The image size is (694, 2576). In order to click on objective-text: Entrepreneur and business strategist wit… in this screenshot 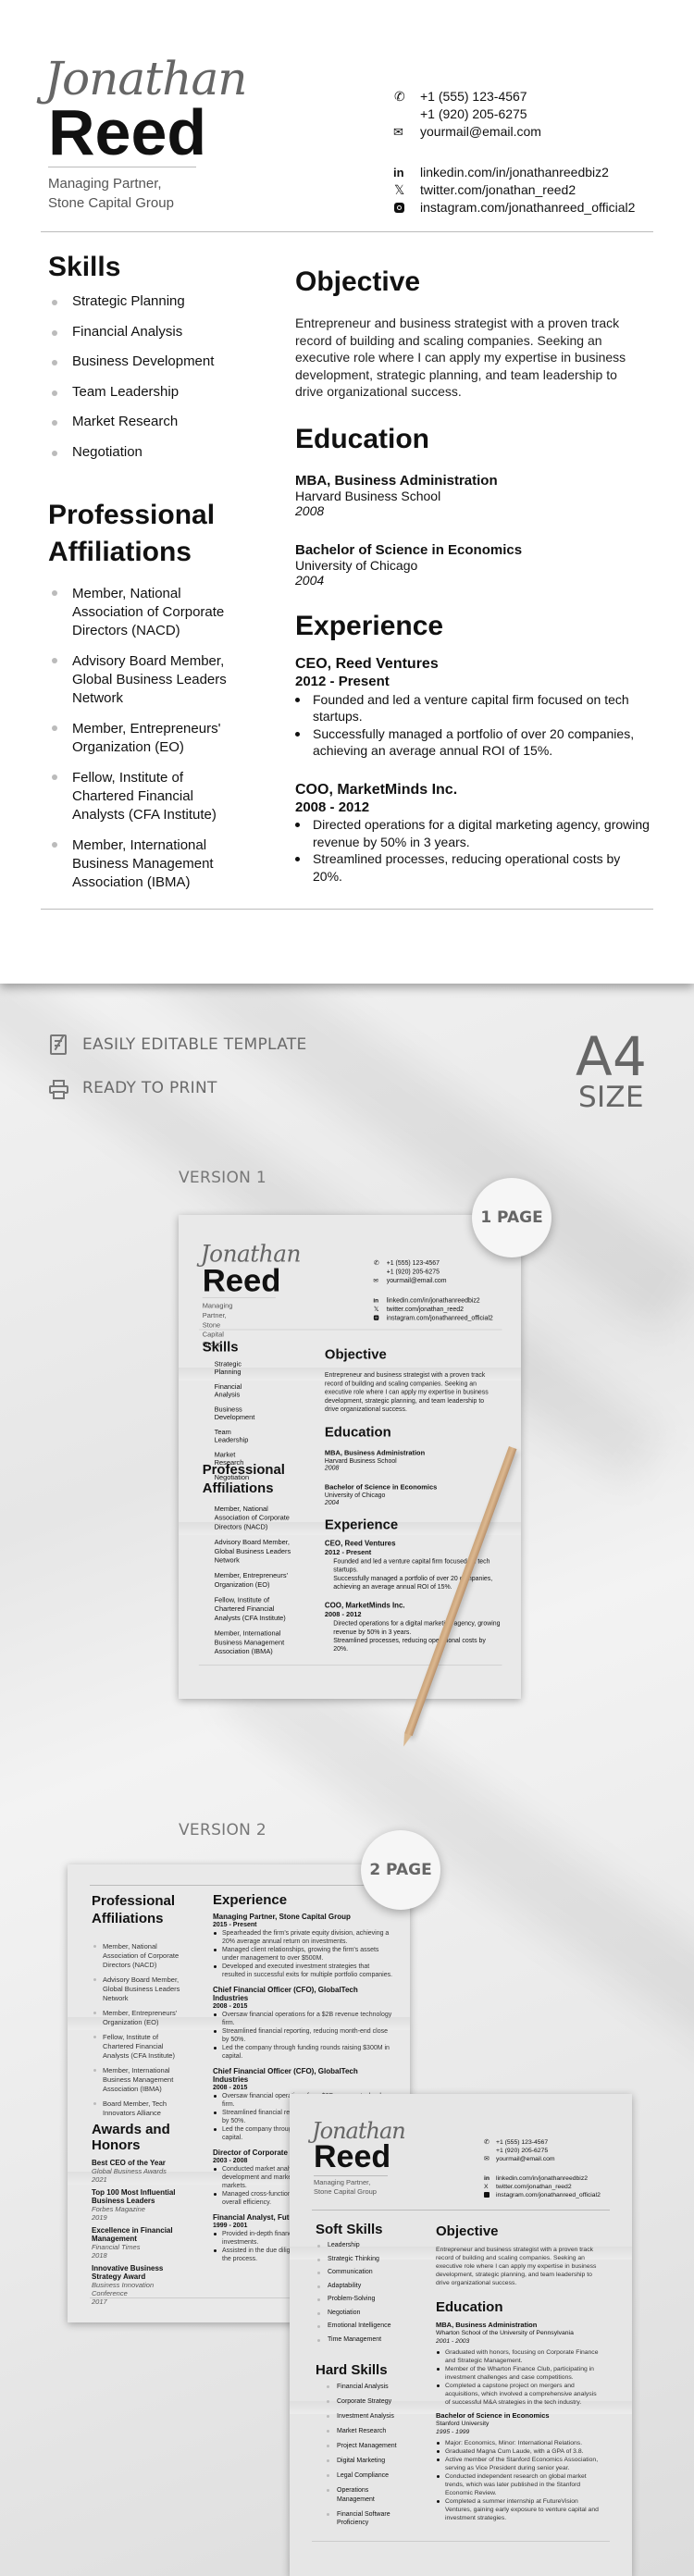, I will do `click(461, 358)`.